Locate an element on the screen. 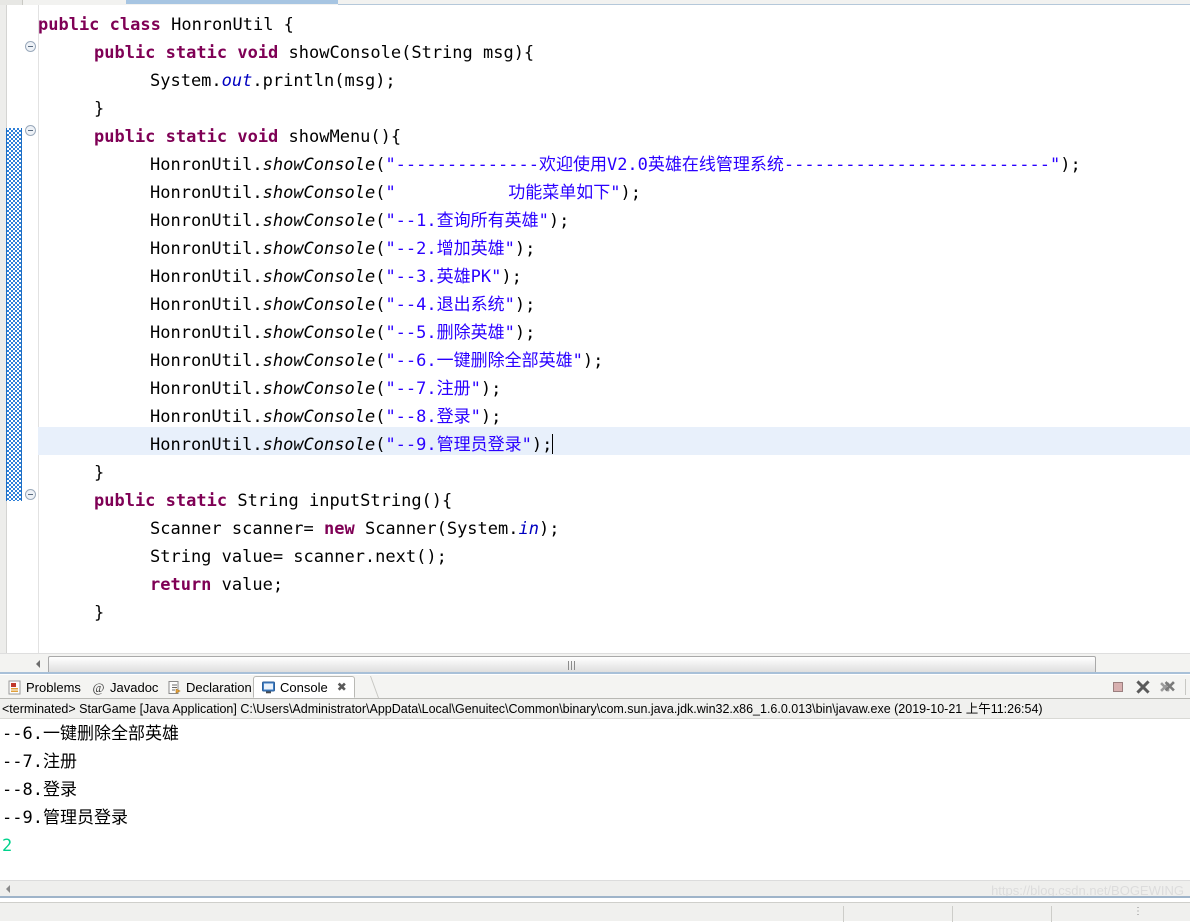 The width and height of the screenshot is (1190, 922). code-line: HonronUtil.showConsole("--4.退出系统"); is located at coordinates (342, 305).